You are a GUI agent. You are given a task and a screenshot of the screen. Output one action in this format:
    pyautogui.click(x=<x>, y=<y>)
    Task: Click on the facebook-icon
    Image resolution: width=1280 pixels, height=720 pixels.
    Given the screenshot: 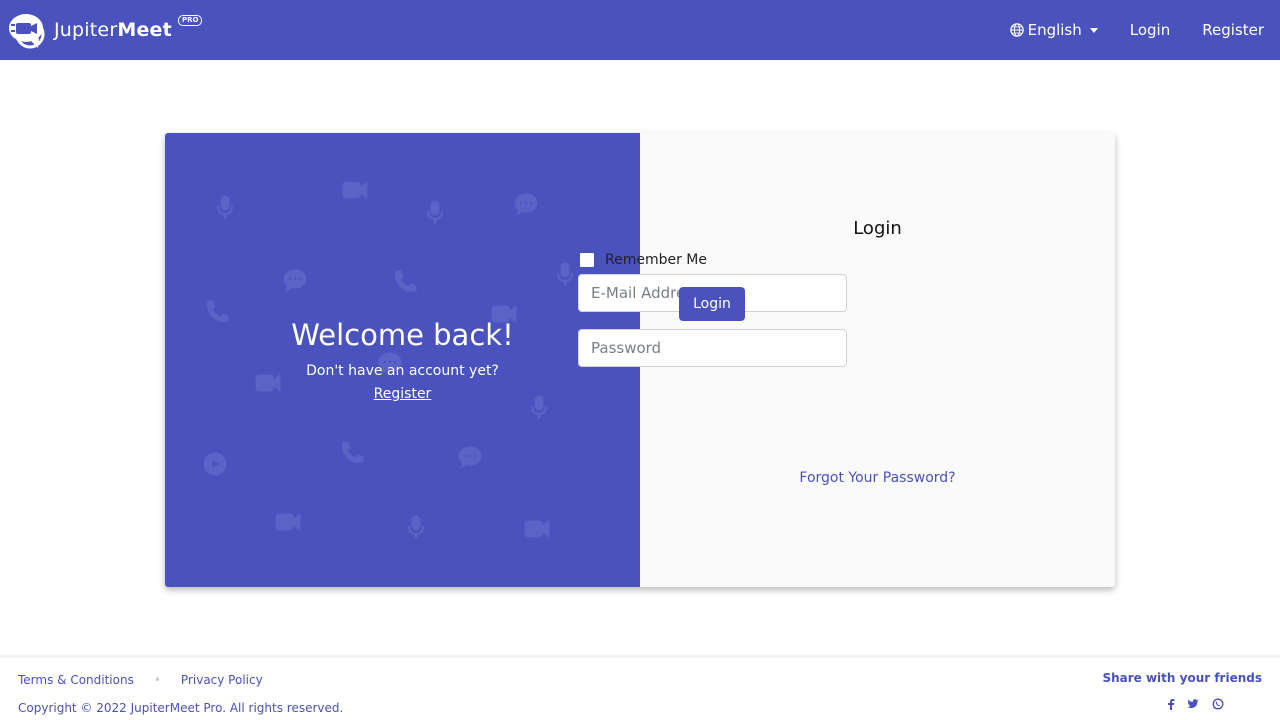 What is the action you would take?
    pyautogui.click(x=1171, y=704)
    